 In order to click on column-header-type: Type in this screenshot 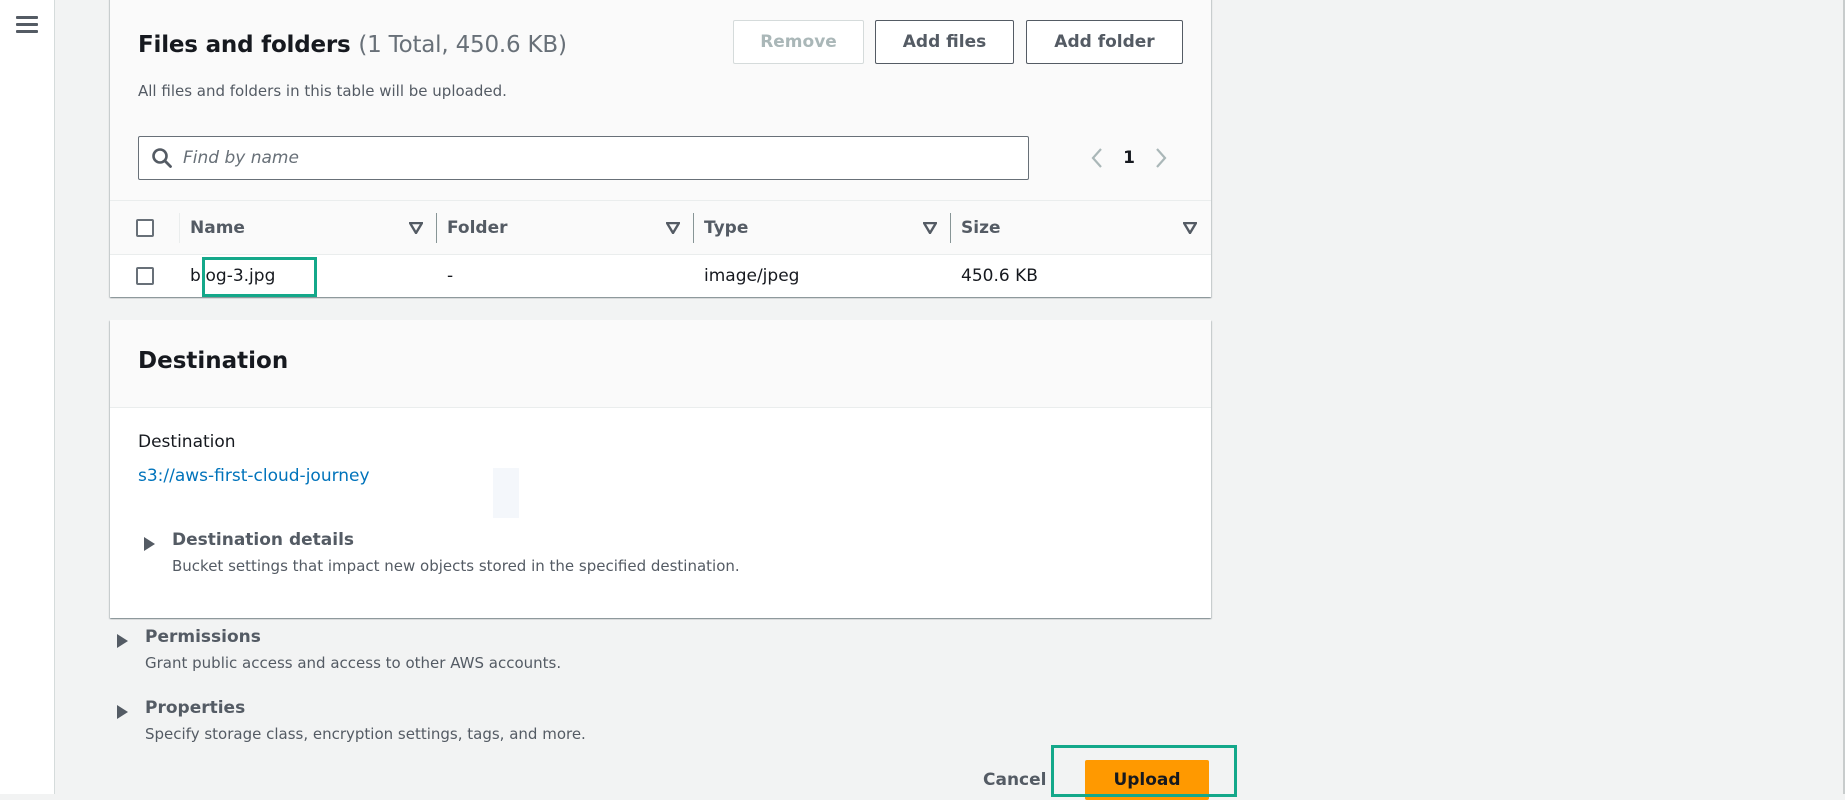, I will do `click(822, 228)`.